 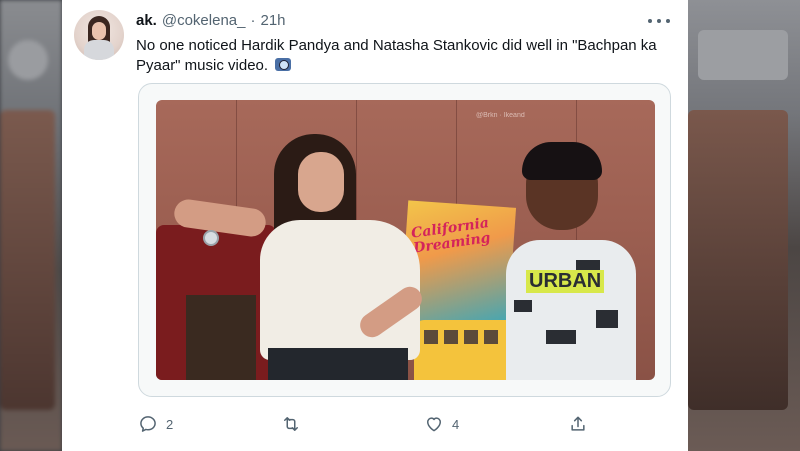 I want to click on shirt-print-text: URBAN, so click(x=565, y=281).